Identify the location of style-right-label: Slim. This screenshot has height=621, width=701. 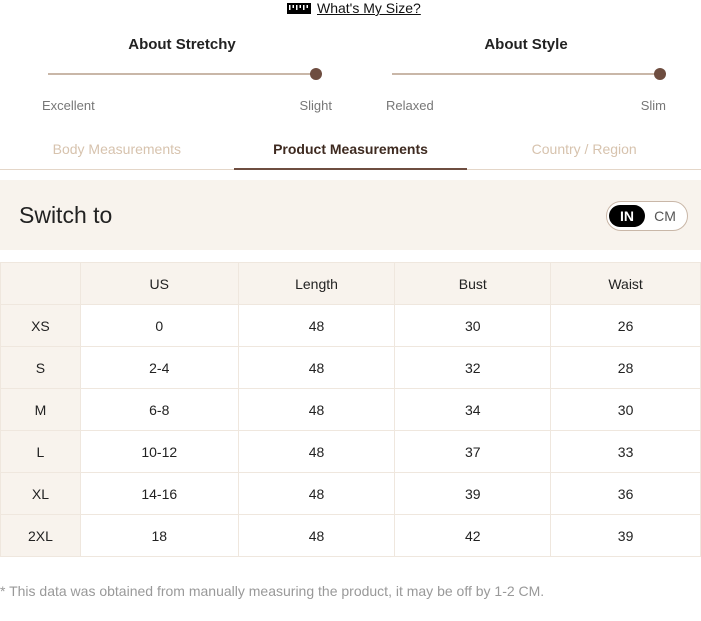
(653, 105).